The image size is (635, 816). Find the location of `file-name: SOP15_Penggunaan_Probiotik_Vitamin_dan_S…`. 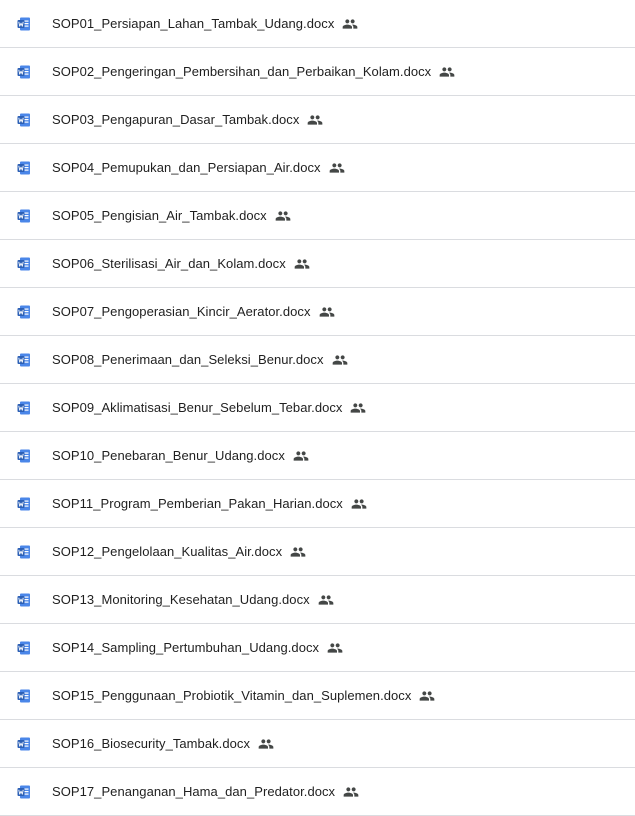

file-name: SOP15_Penggunaan_Probiotik_Vitamin_dan_S… is located at coordinates (231, 695).